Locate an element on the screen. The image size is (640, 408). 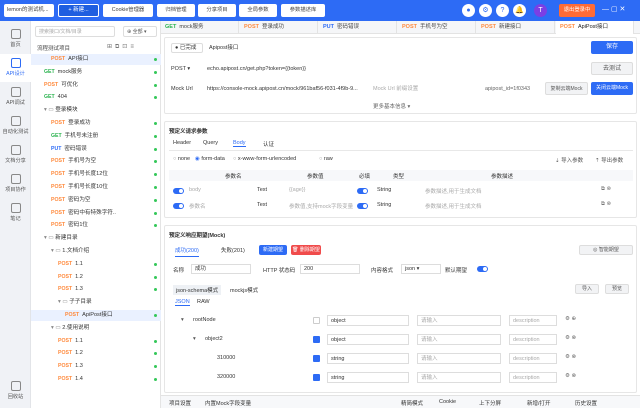
smart-expect-button: ◎ 智能期望 is located at coordinates (606, 250).